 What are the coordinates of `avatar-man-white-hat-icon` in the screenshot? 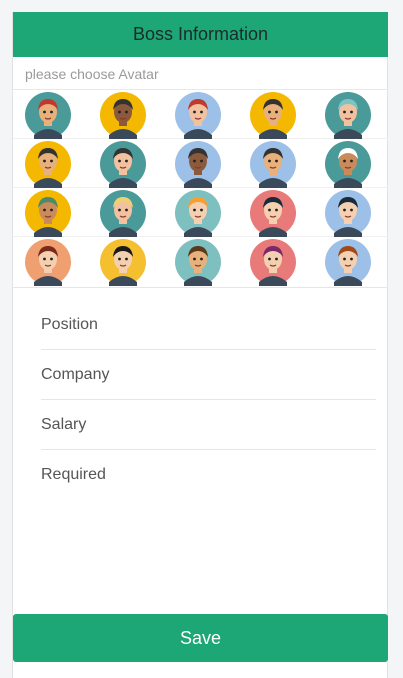 It's located at (348, 164).